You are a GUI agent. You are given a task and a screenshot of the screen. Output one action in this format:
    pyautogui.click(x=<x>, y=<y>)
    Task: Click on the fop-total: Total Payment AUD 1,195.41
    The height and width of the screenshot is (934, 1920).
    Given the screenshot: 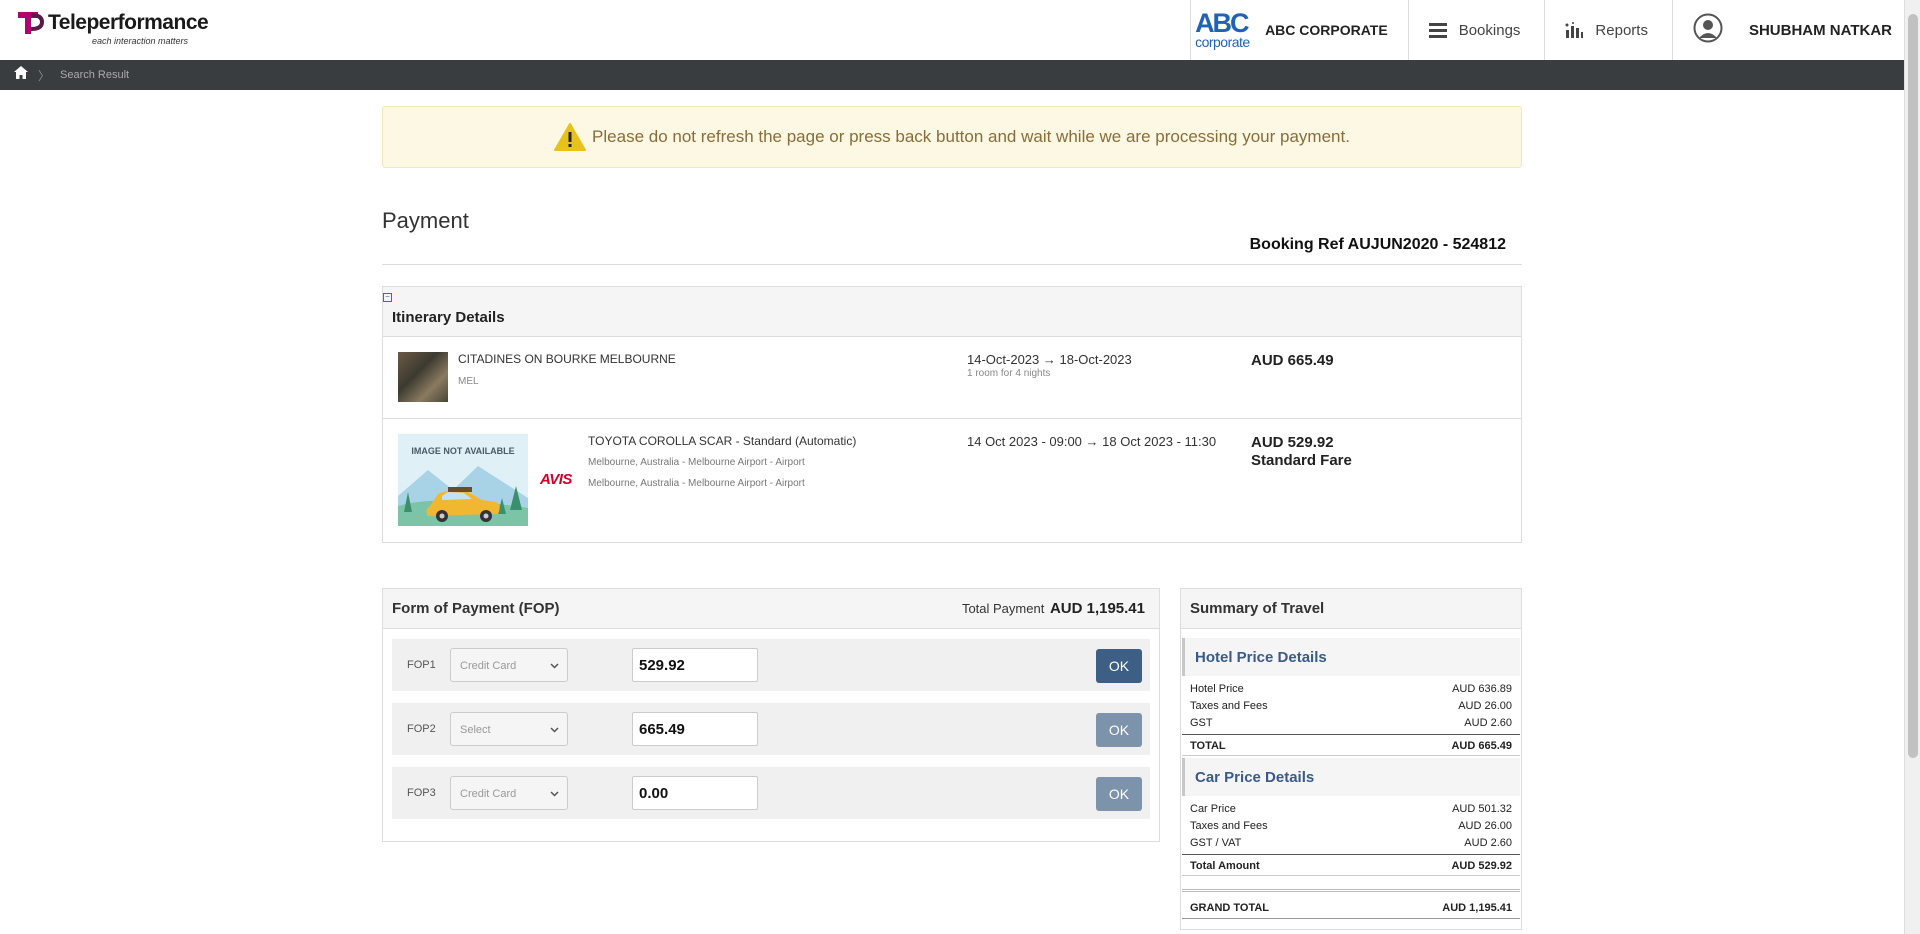 What is the action you would take?
    pyautogui.click(x=1053, y=608)
    